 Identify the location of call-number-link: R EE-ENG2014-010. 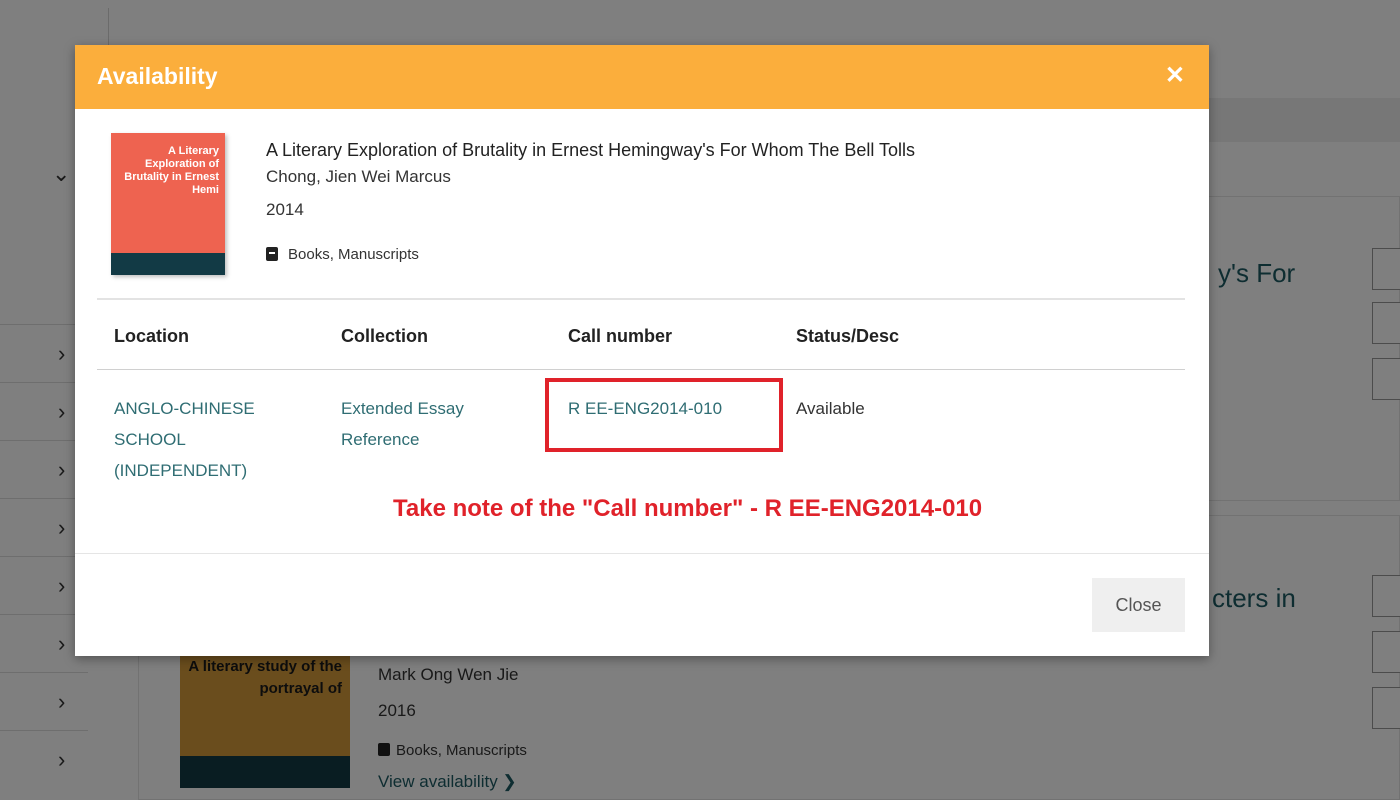
(645, 408).